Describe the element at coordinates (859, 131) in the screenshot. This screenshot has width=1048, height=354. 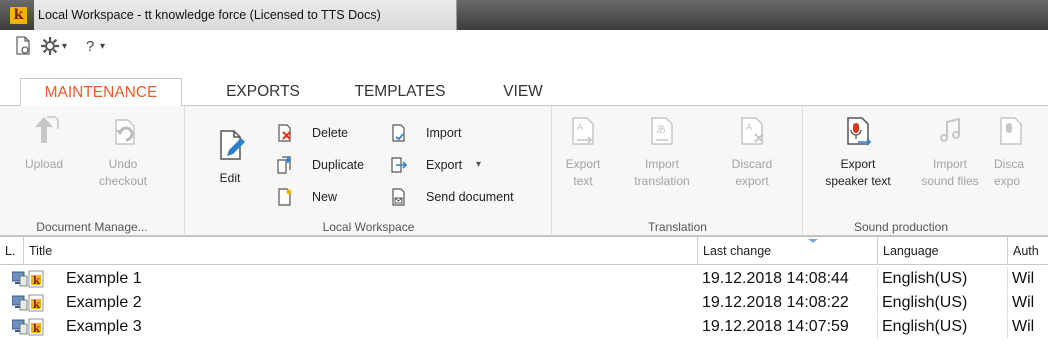
I see `export-speaker-text-icon` at that location.